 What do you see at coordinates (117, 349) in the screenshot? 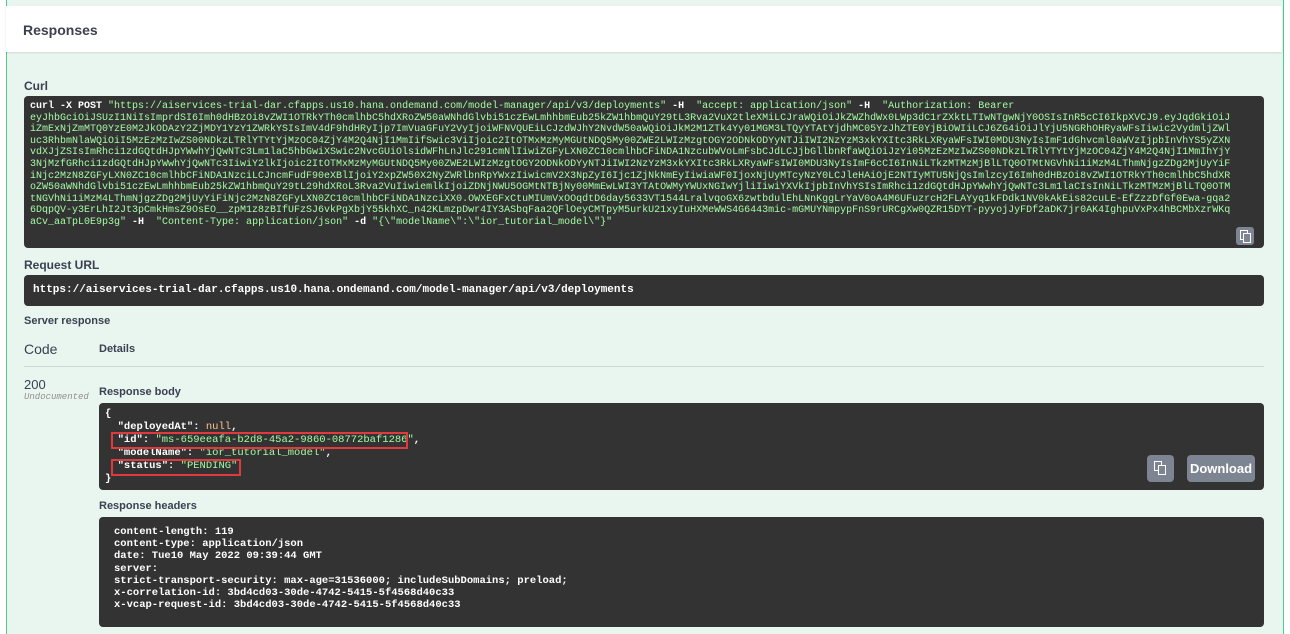
I see `details-column-header: Details` at bounding box center [117, 349].